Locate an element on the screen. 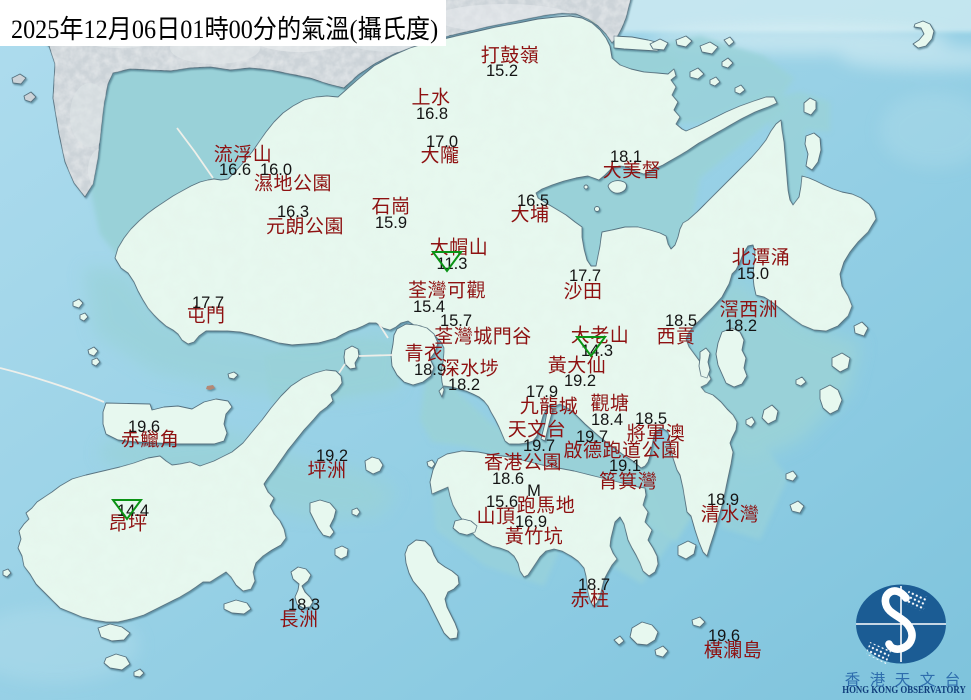 The image size is (971, 700). title-bar: 2025年12月06日01時00分的氣溫(攝氏度) is located at coordinates (223, 23).